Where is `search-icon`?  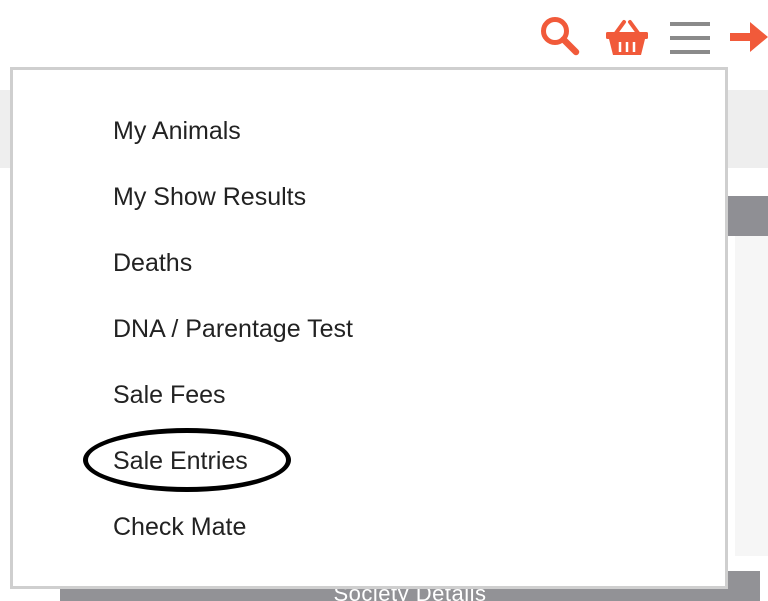
search-icon is located at coordinates (560, 36).